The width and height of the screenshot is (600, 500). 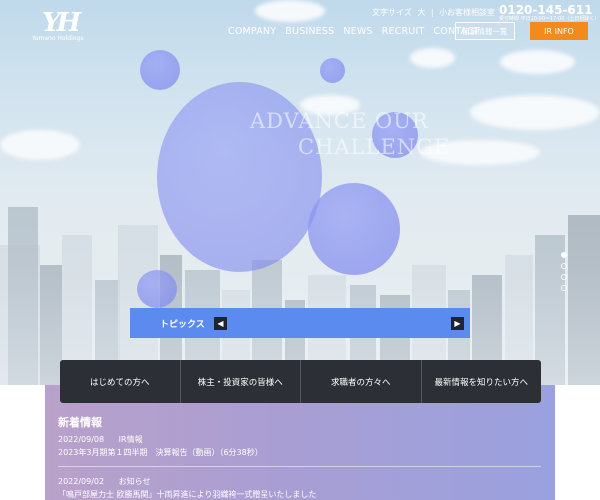 I want to click on news-divider, so click(x=299, y=466).